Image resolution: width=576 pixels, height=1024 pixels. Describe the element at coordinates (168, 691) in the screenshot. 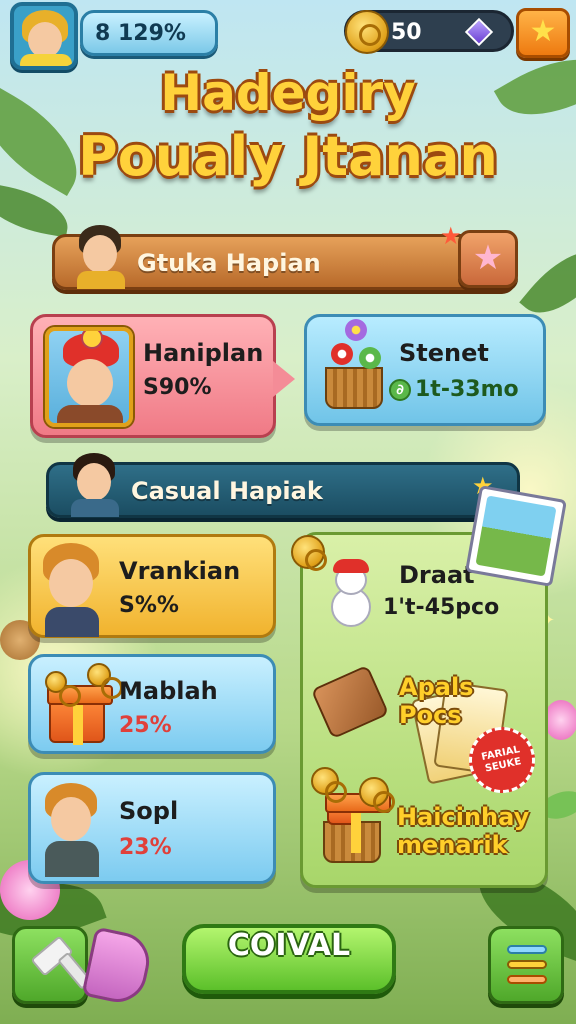

I see `item-name: Mablah` at that location.